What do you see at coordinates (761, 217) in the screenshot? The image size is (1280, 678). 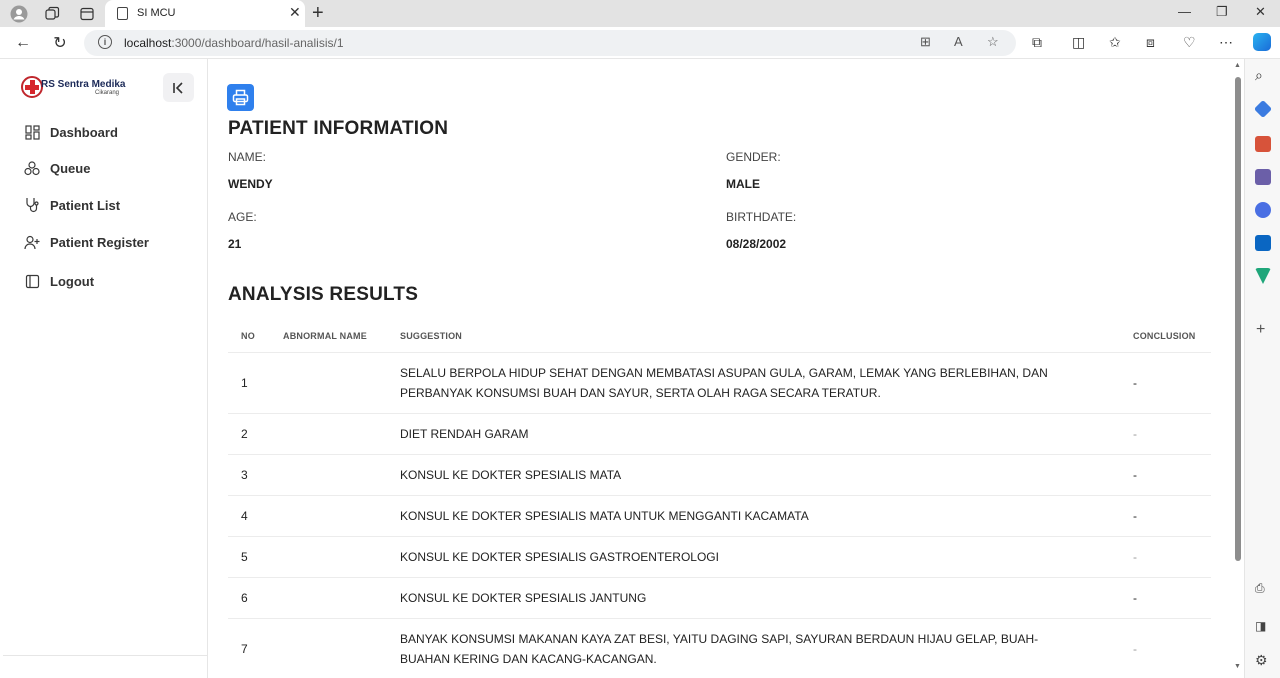 I see `birthdate-label: BIRTHDATE:` at bounding box center [761, 217].